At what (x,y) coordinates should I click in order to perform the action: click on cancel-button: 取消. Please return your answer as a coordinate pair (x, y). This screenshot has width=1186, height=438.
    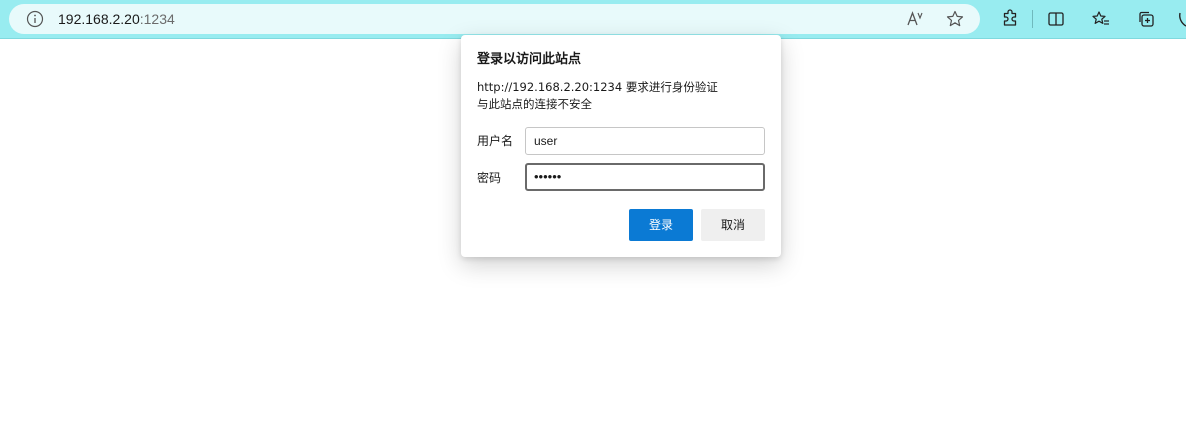
    Looking at the image, I should click on (733, 225).